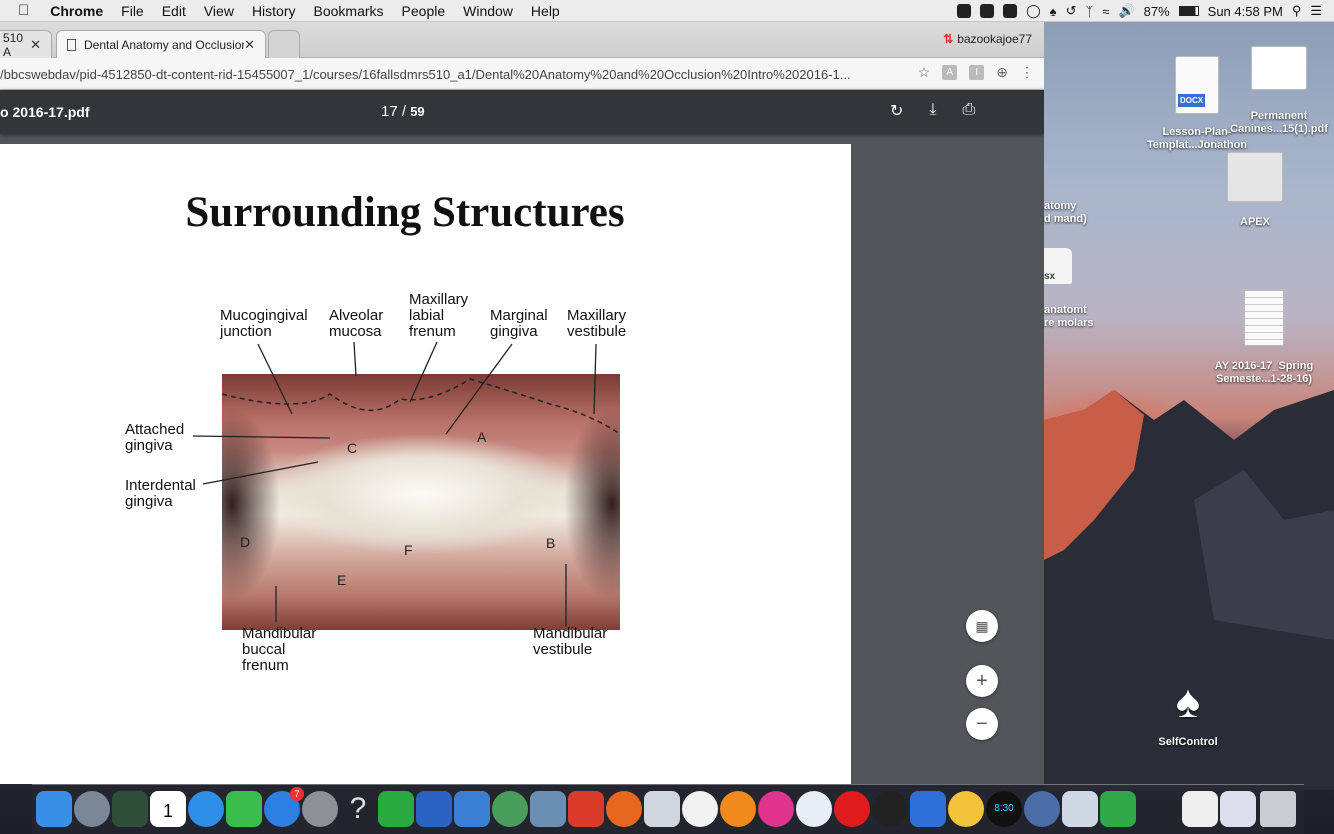 The image size is (1334, 834). I want to click on download-extension-icon: ⊕, so click(1002, 72).